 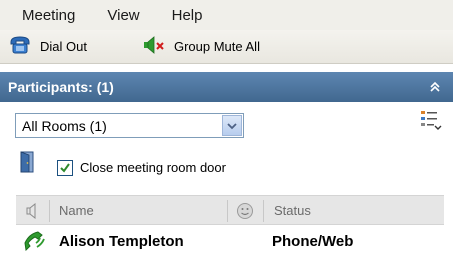 What do you see at coordinates (20, 46) in the screenshot?
I see `telephone-icon` at bounding box center [20, 46].